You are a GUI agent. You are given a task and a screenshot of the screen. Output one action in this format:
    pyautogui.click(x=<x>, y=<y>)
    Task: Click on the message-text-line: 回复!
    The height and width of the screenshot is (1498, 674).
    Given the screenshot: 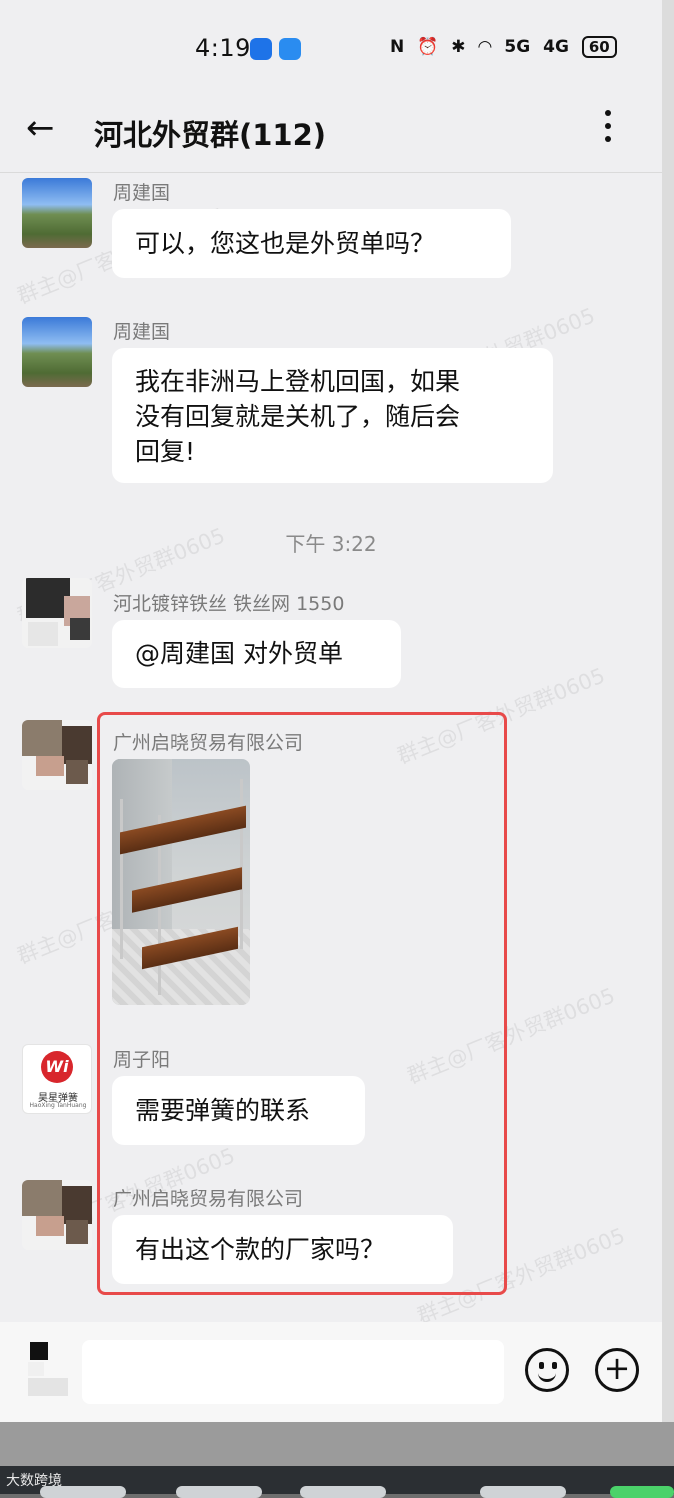 What is the action you would take?
    pyautogui.click(x=165, y=451)
    